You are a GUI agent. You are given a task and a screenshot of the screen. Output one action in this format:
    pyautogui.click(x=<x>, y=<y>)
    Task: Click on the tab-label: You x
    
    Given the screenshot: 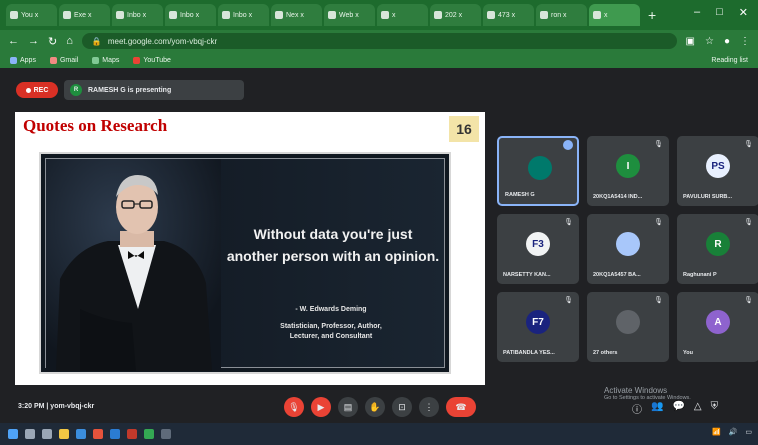 What is the action you would take?
    pyautogui.click(x=30, y=15)
    